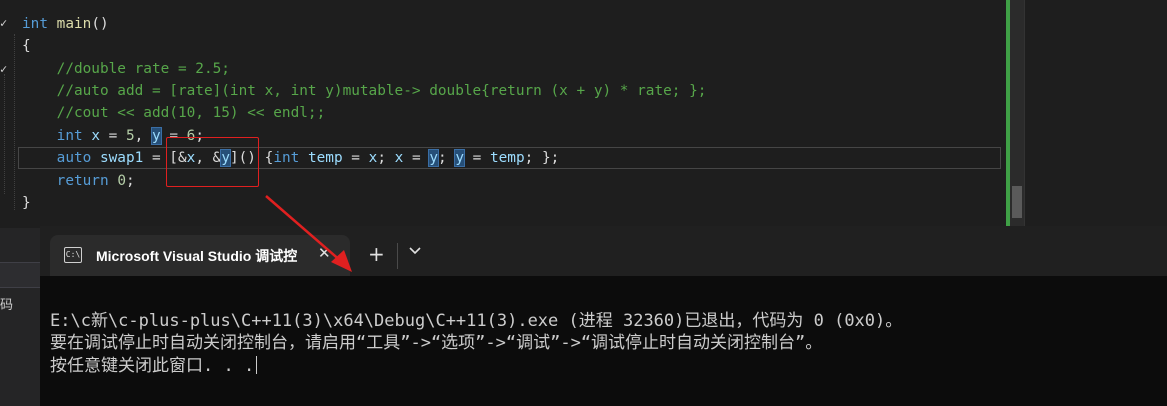 The image size is (1167, 406). What do you see at coordinates (20, 317) in the screenshot?
I see `left-tool-strip` at bounding box center [20, 317].